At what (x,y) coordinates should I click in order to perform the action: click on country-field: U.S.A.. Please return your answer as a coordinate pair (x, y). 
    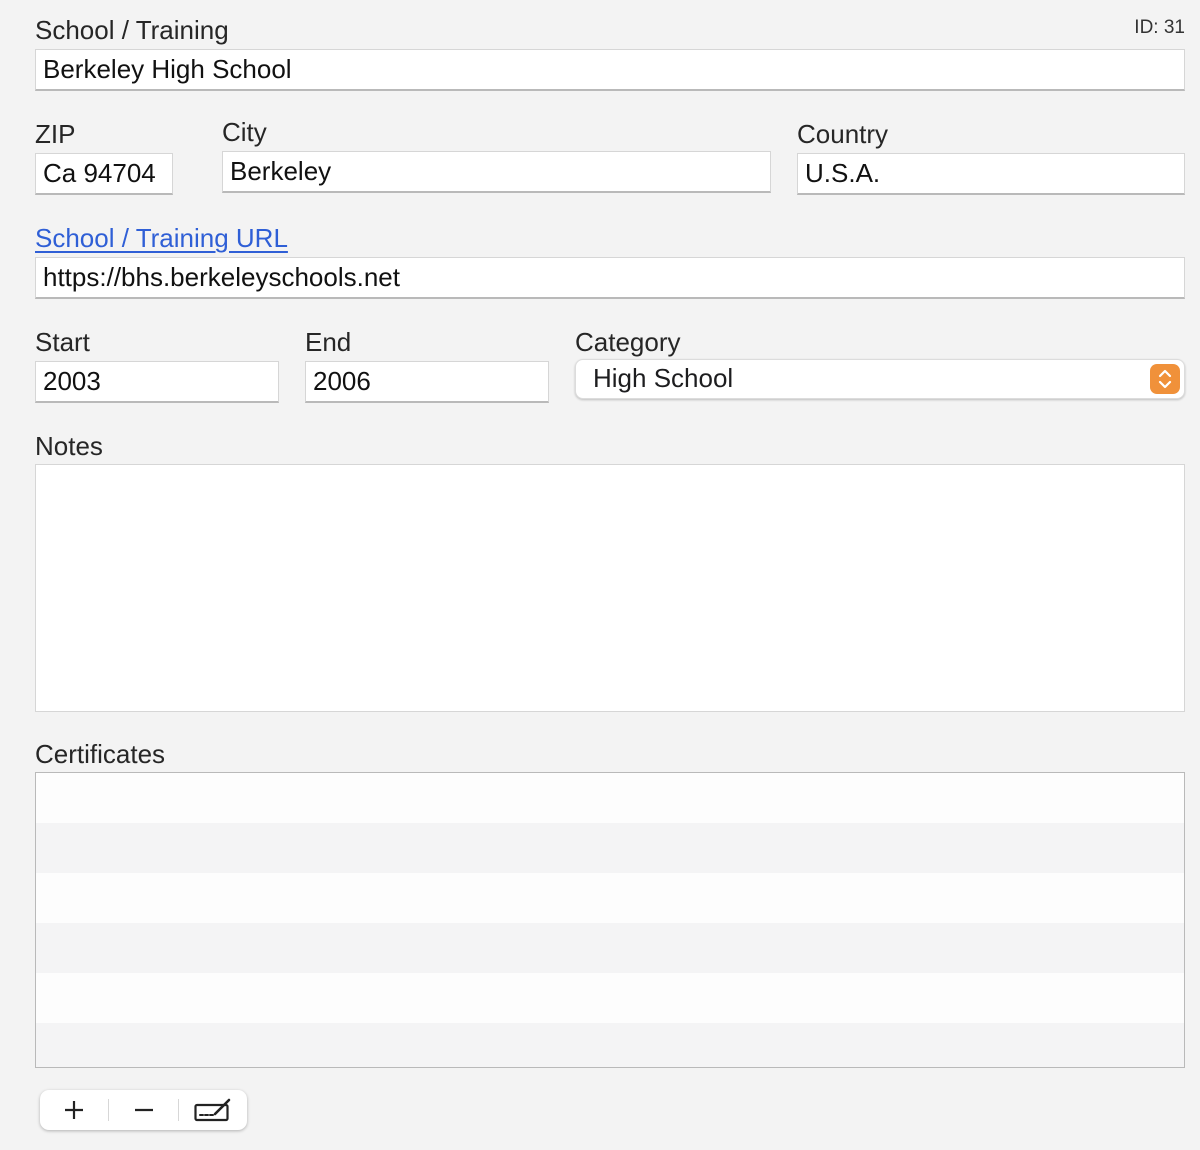
    Looking at the image, I should click on (991, 174).